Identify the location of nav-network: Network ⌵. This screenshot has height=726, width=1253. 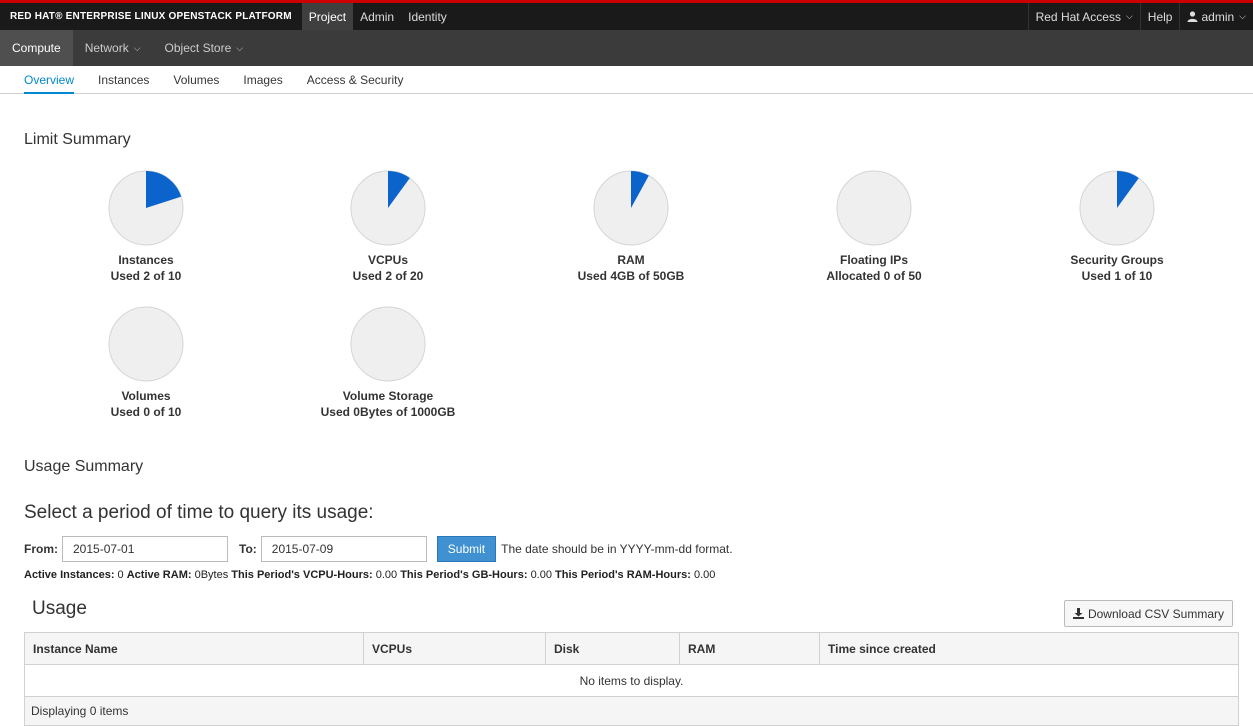
(113, 48).